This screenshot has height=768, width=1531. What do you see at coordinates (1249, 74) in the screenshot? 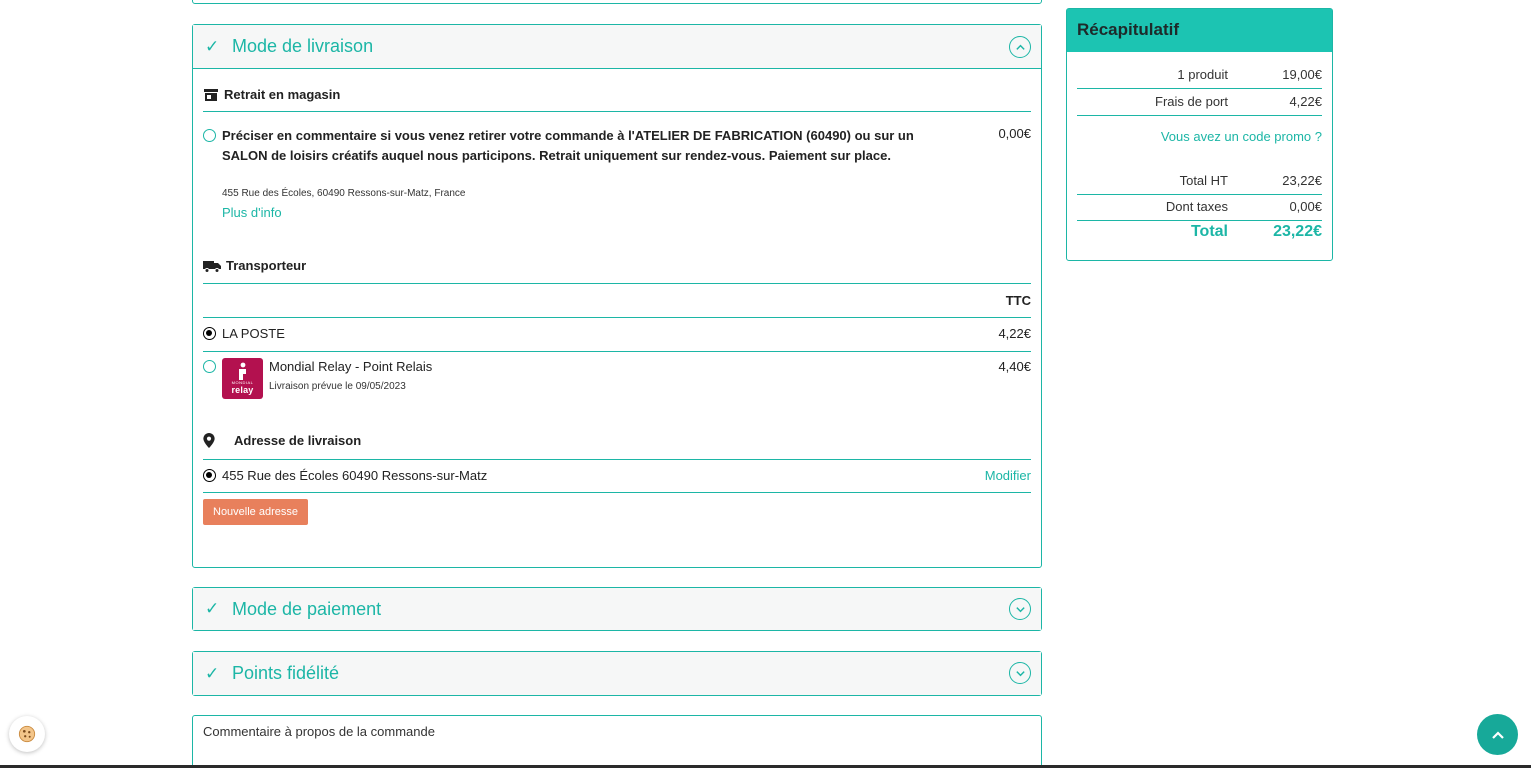
I see `summary-products-row: 1 produit 19,00€` at bounding box center [1249, 74].